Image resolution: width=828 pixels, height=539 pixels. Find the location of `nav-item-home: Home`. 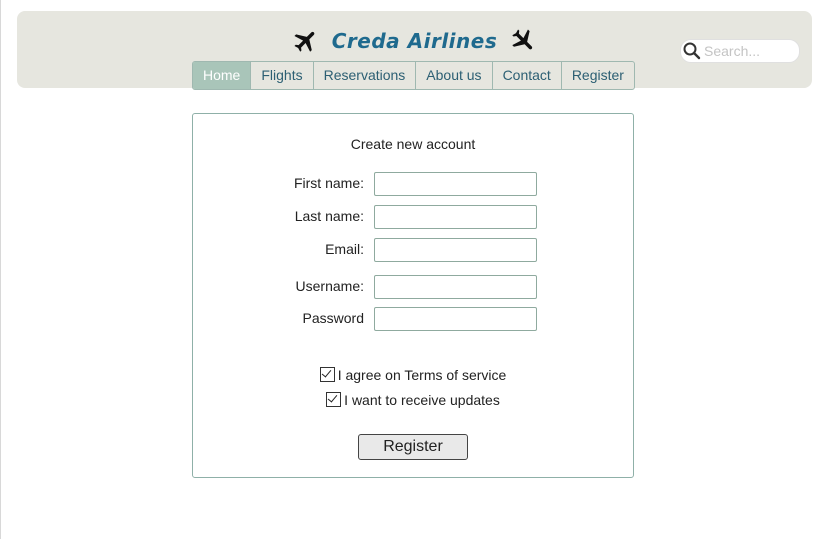

nav-item-home: Home is located at coordinates (222, 75).